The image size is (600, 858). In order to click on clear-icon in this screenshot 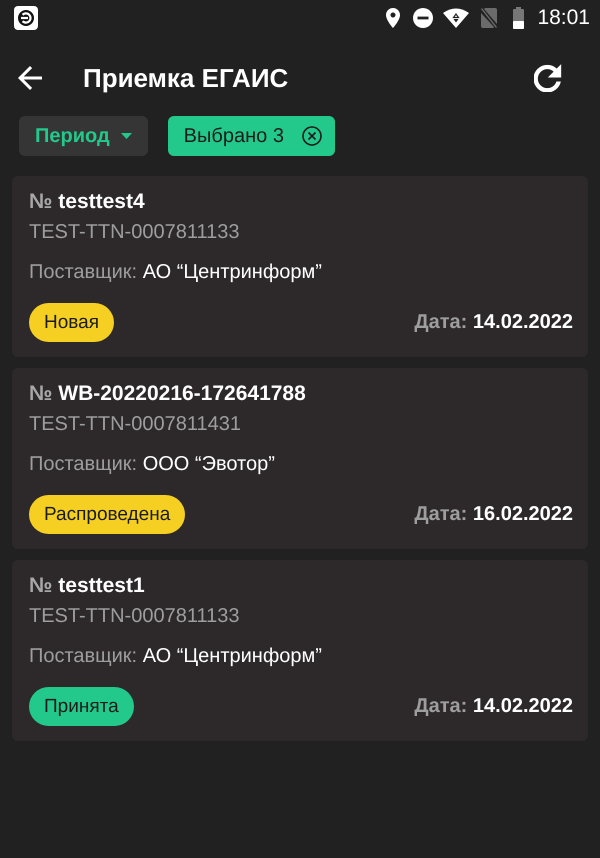, I will do `click(312, 136)`.